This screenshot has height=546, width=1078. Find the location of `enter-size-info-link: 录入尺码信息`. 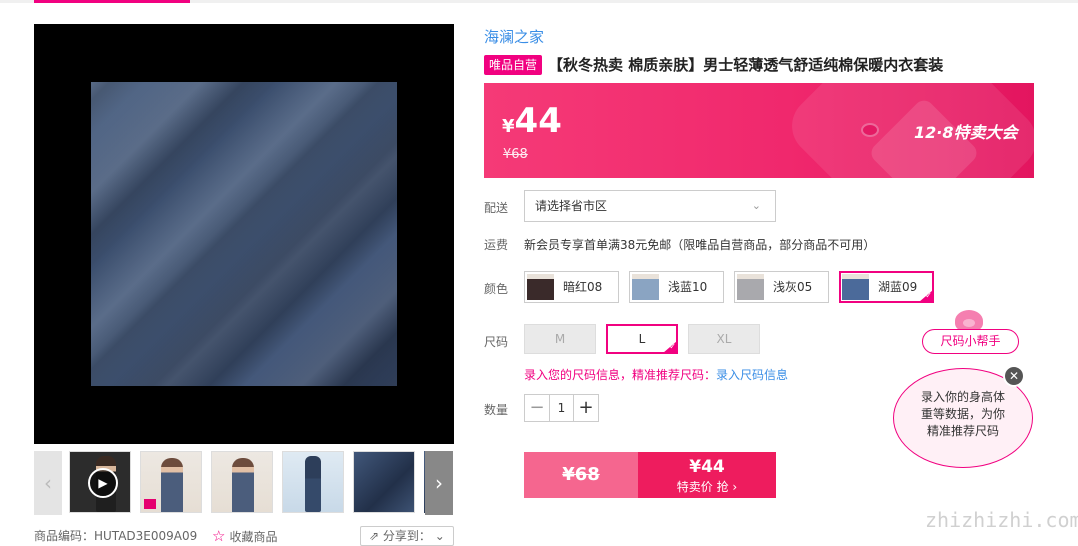

enter-size-info-link: 录入尺码信息 is located at coordinates (752, 375).